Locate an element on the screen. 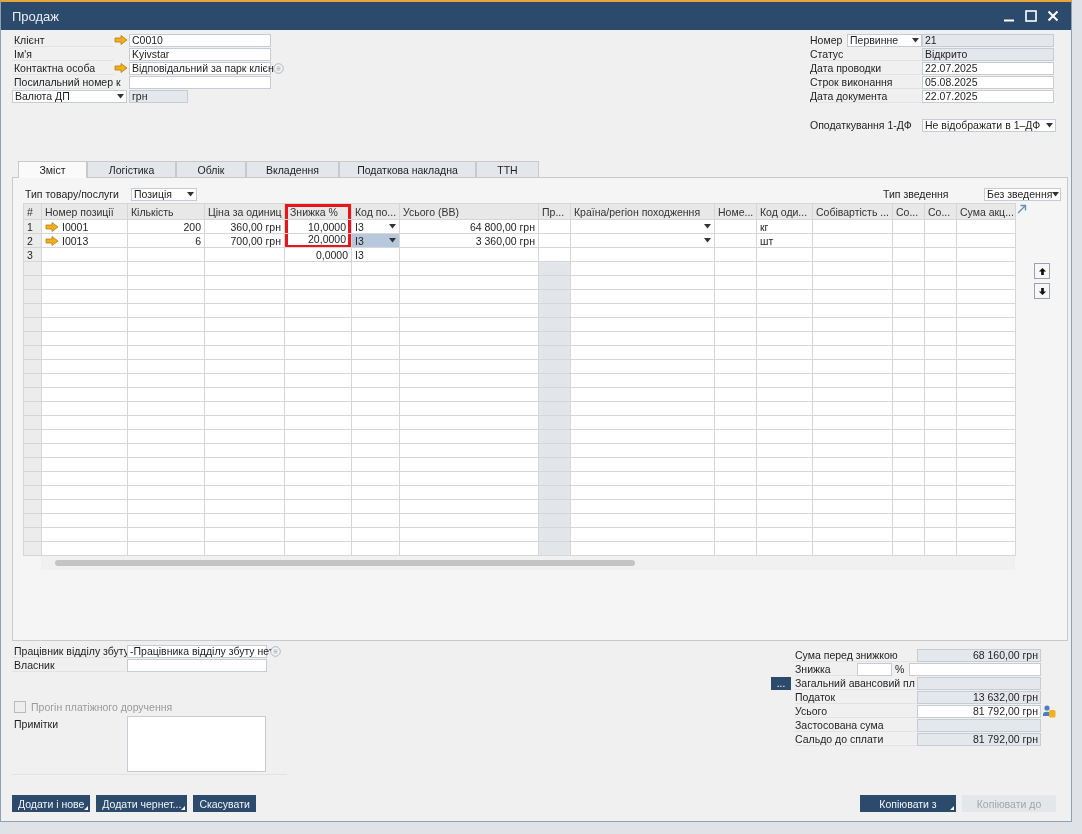 The height and width of the screenshot is (834, 1082). down-arrow-icon is located at coordinates (1042, 291).